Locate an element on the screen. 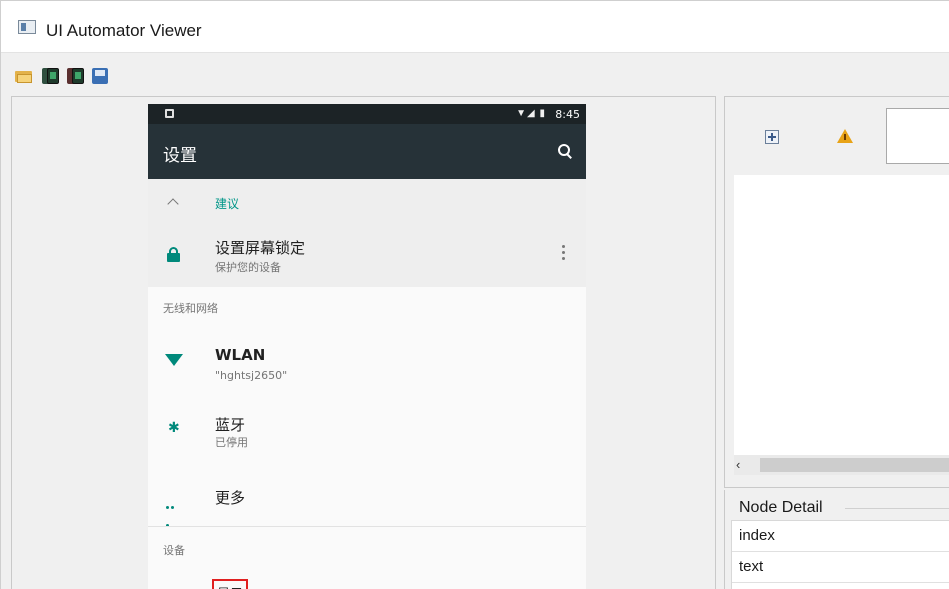 The width and height of the screenshot is (949, 589). window-title: UI Automator Viewer is located at coordinates (124, 30).